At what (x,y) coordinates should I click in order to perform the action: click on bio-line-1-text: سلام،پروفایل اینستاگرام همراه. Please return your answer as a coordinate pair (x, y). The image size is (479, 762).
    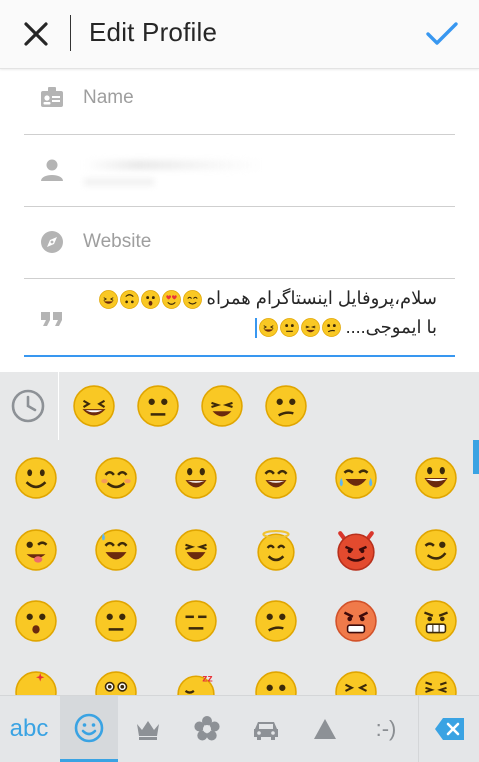
    Looking at the image, I should click on (321, 298).